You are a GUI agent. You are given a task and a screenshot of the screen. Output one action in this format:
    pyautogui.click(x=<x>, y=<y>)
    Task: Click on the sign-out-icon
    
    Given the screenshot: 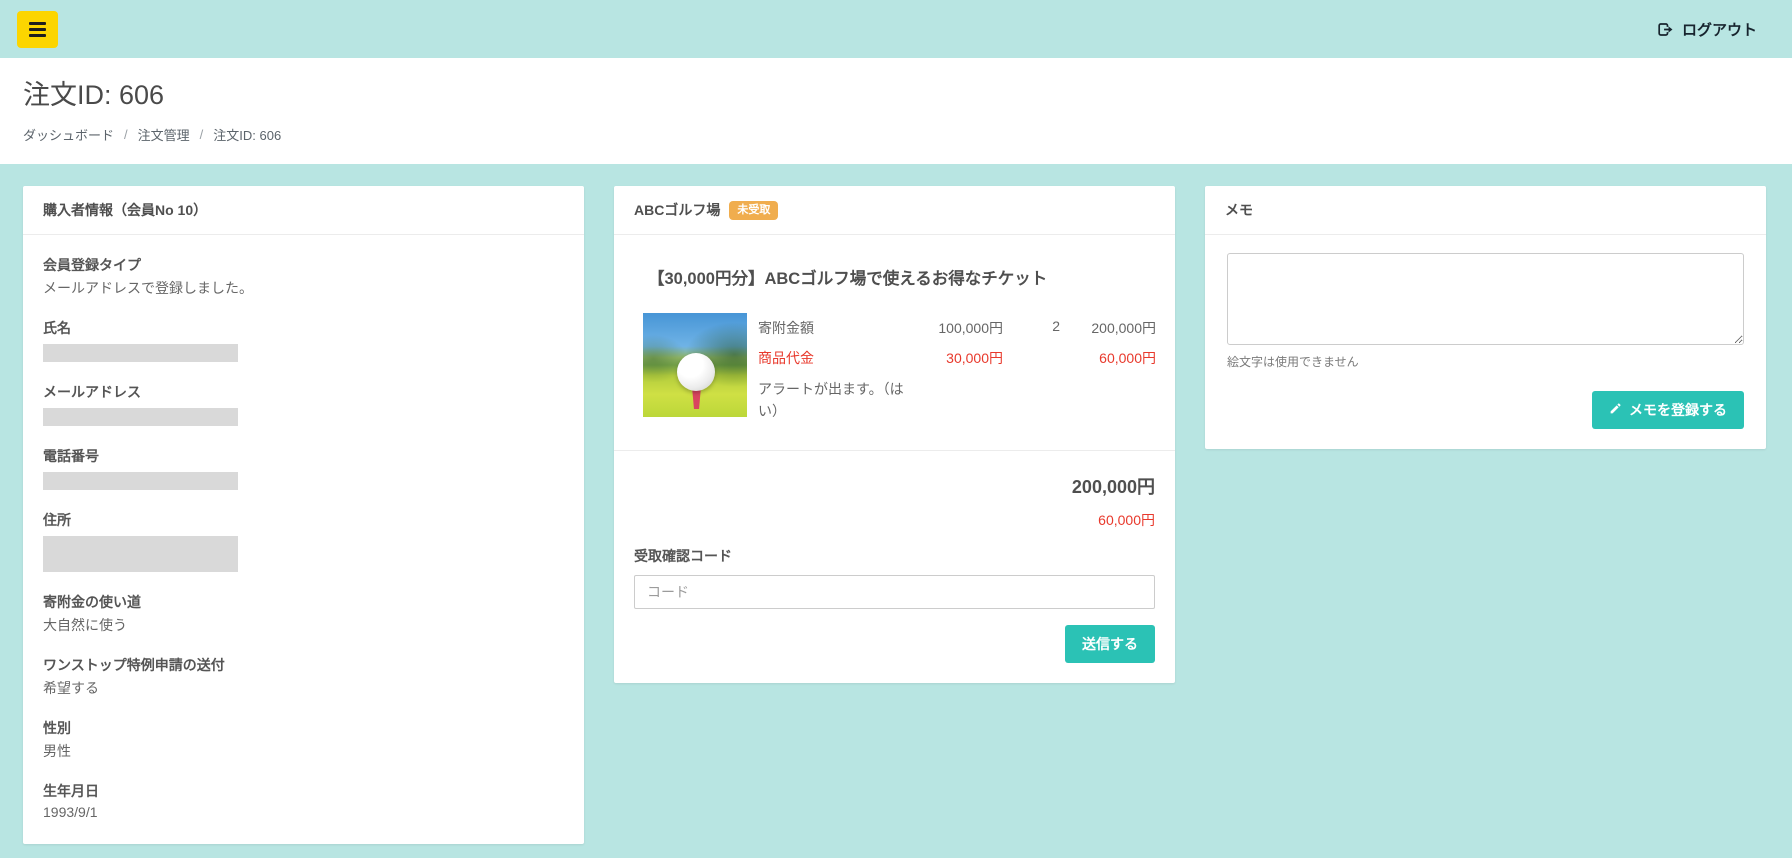 What is the action you would take?
    pyautogui.click(x=1664, y=29)
    